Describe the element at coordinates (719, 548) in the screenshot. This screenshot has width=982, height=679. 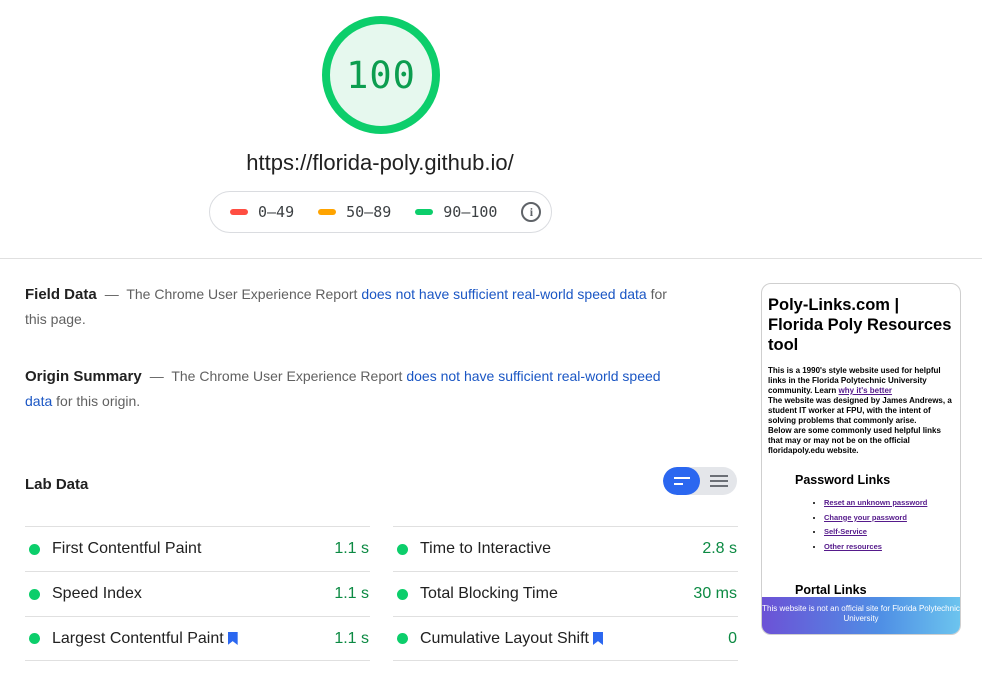
I see `metric-value: 2.8 s` at that location.